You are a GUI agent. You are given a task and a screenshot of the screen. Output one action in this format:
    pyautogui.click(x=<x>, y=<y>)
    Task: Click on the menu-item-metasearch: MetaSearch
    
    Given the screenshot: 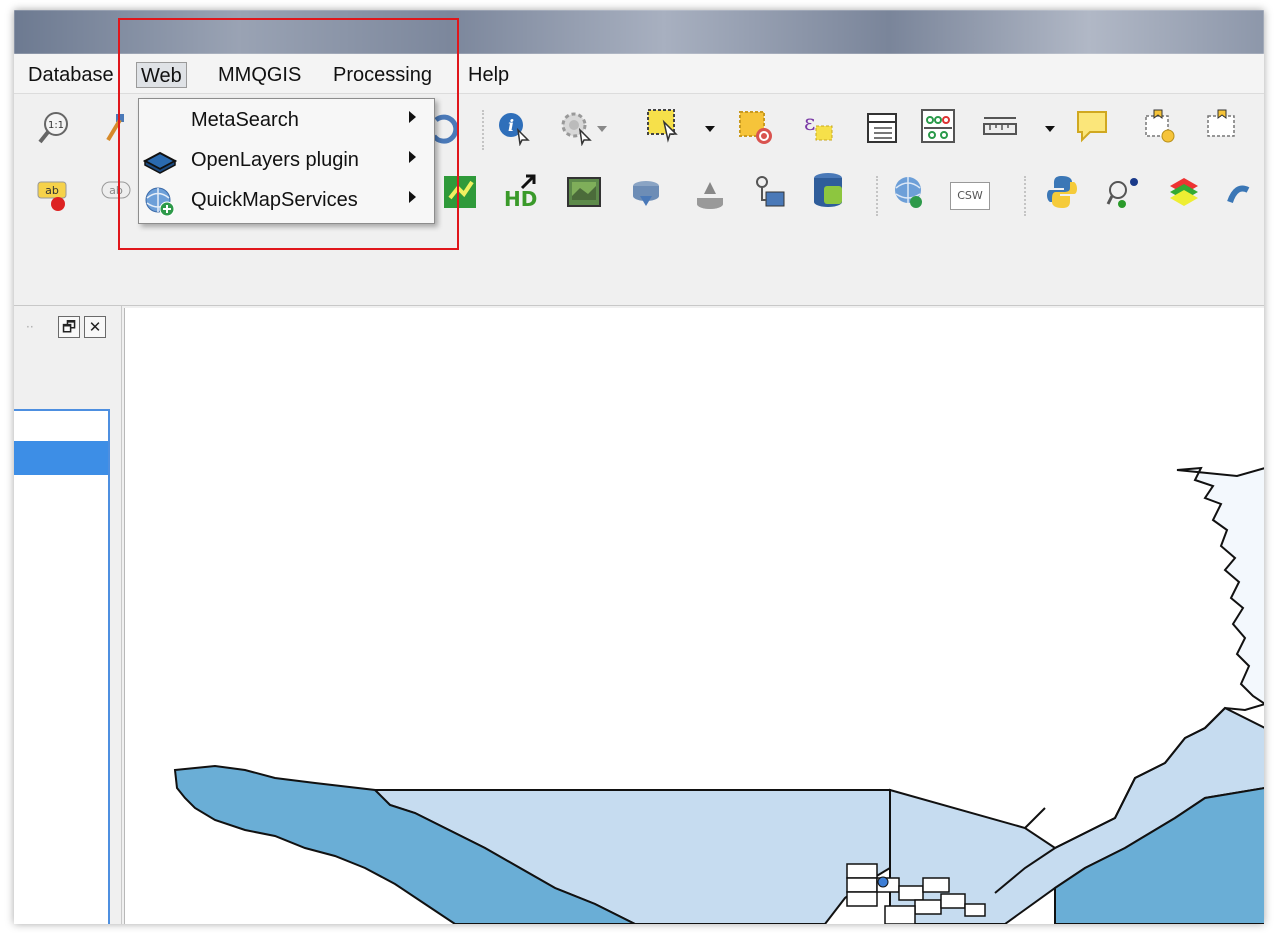 What is the action you would take?
    pyautogui.click(x=286, y=121)
    